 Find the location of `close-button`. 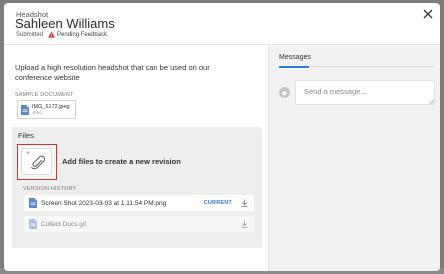

close-button is located at coordinates (428, 14).